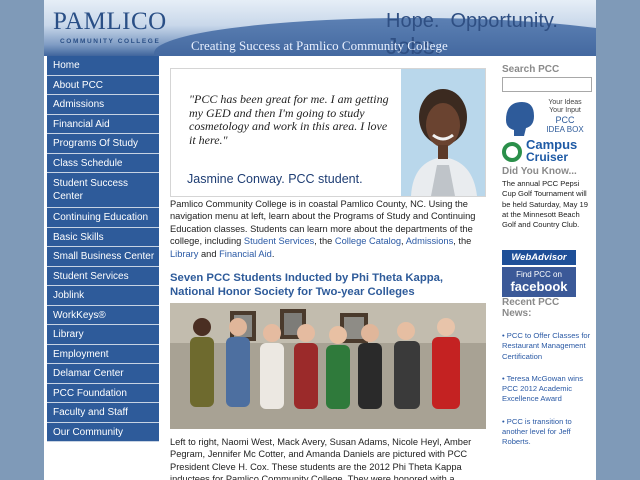 Image resolution: width=640 pixels, height=480 pixels. What do you see at coordinates (275, 179) in the screenshot?
I see `testimonial-name: Jasmine Conway. PCC student.` at bounding box center [275, 179].